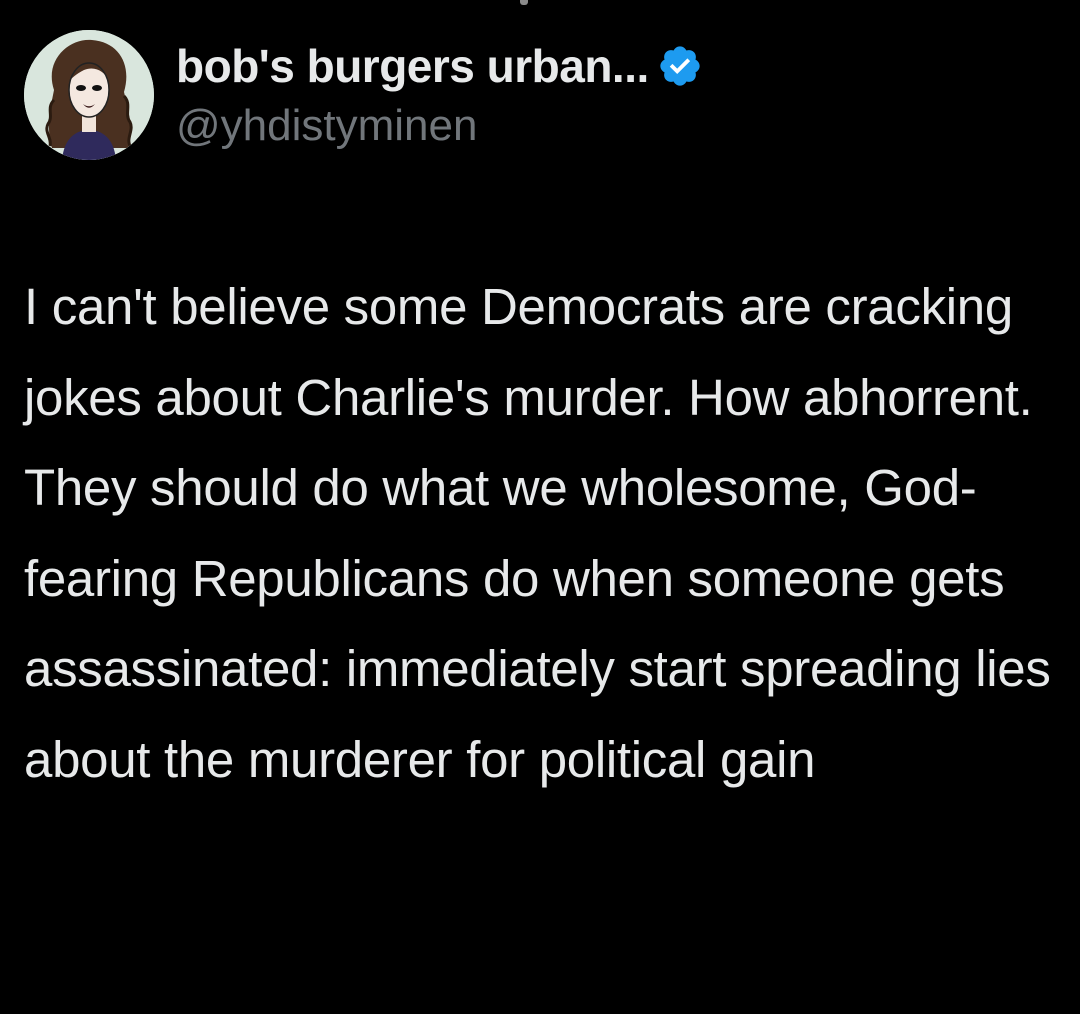 Image resolution: width=1080 pixels, height=1014 pixels. Describe the element at coordinates (524, 2) in the screenshot. I see `top-edge-fragment` at that location.